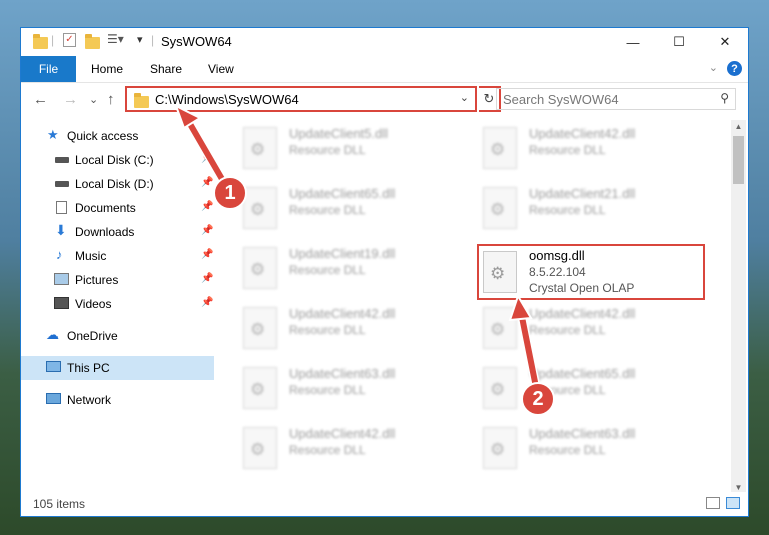 This screenshot has width=769, height=535. I want to click on sidebar-item-label: This PC, so click(88, 368).